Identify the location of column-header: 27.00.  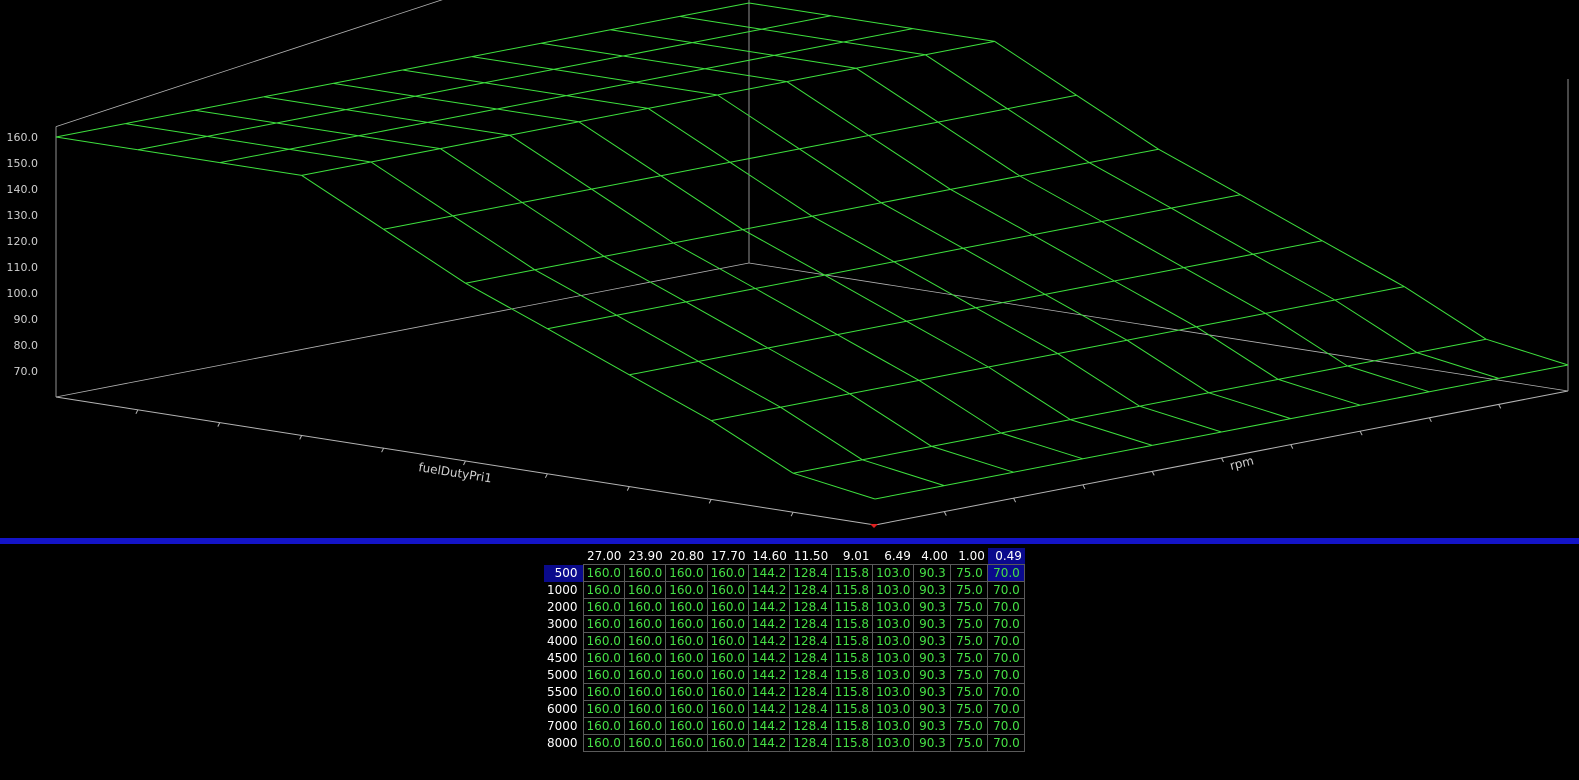
(603, 556).